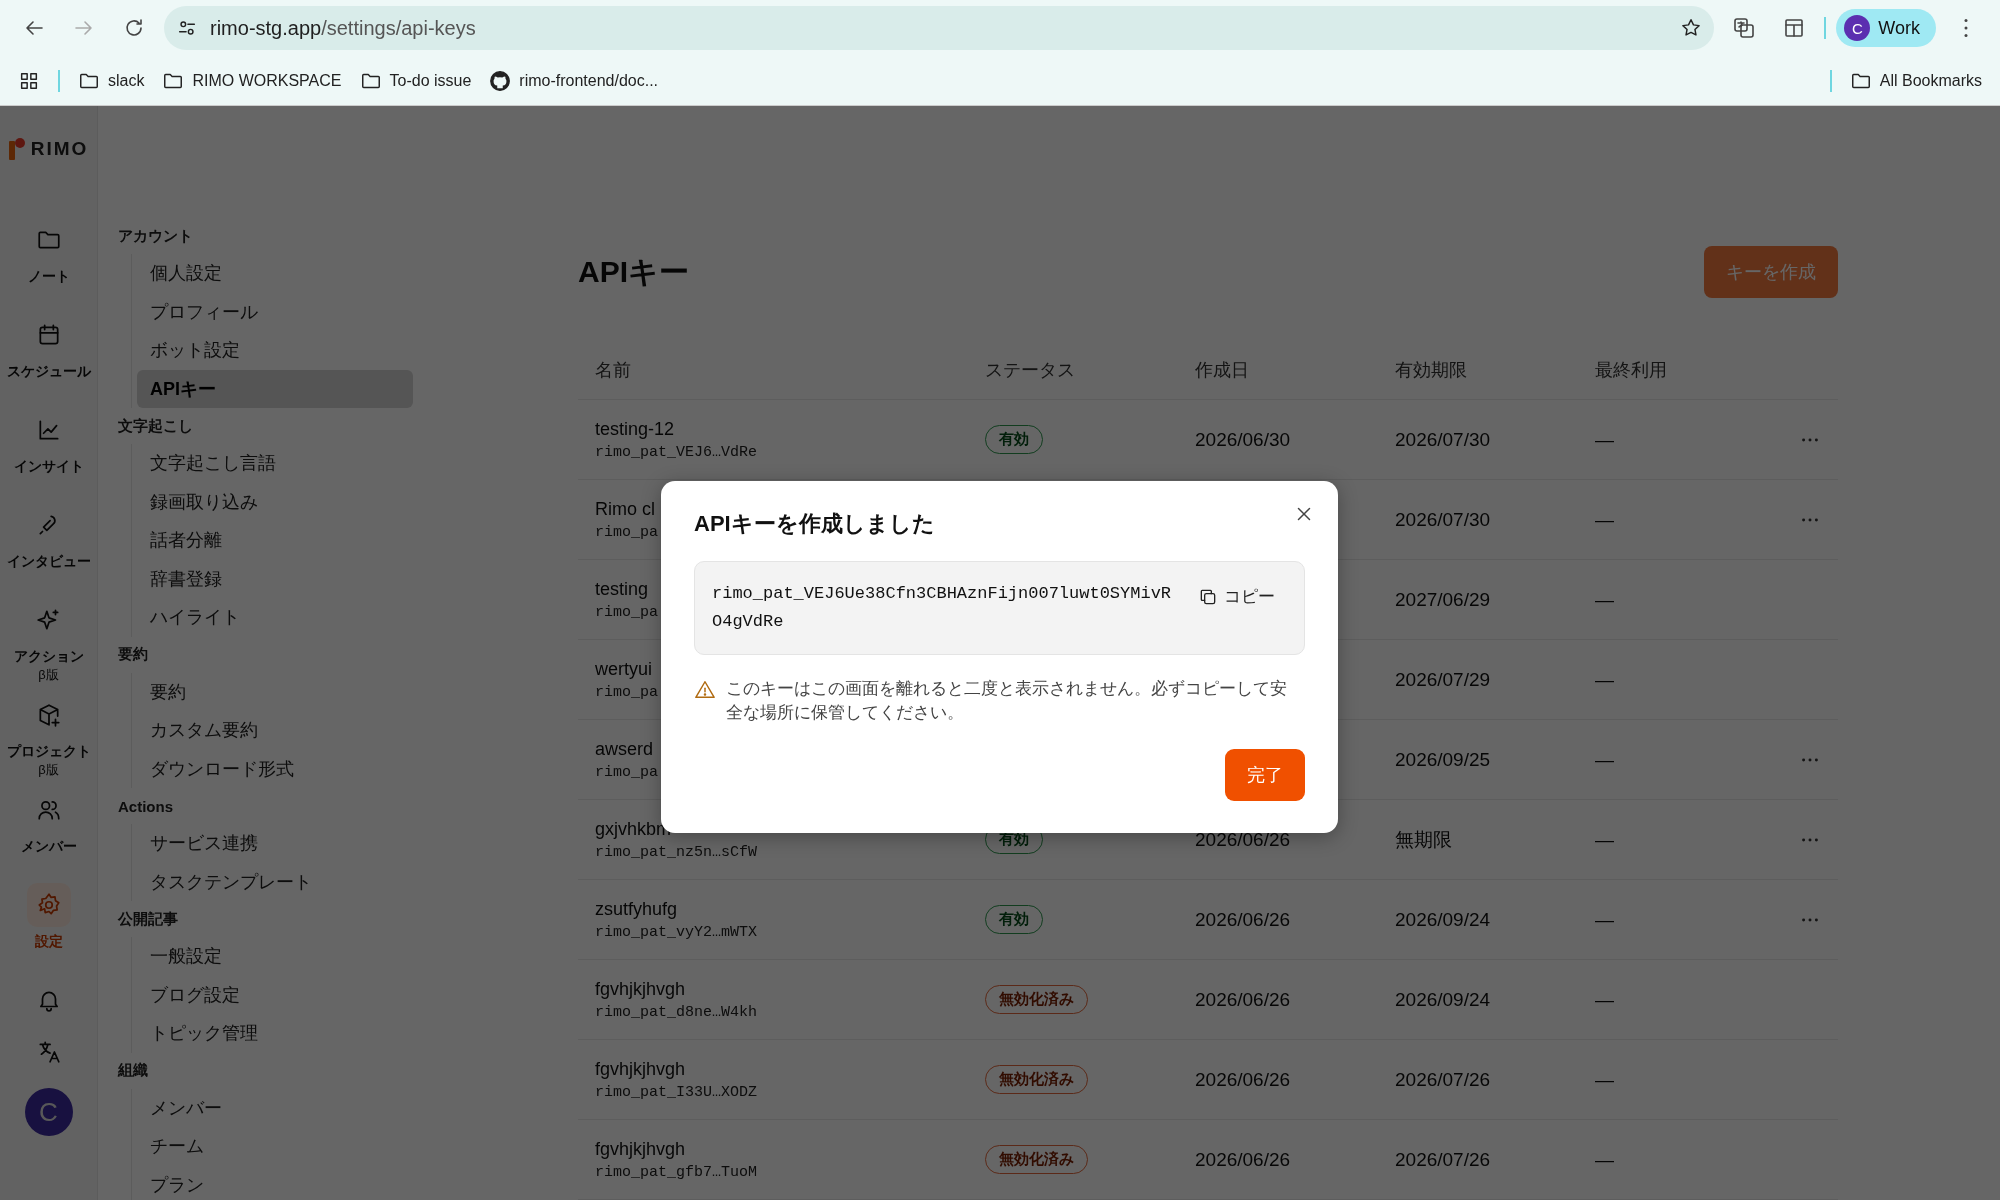 The width and height of the screenshot is (2000, 1200). What do you see at coordinates (275, 768) in the screenshot?
I see `nav-item: ダウンロード形式` at bounding box center [275, 768].